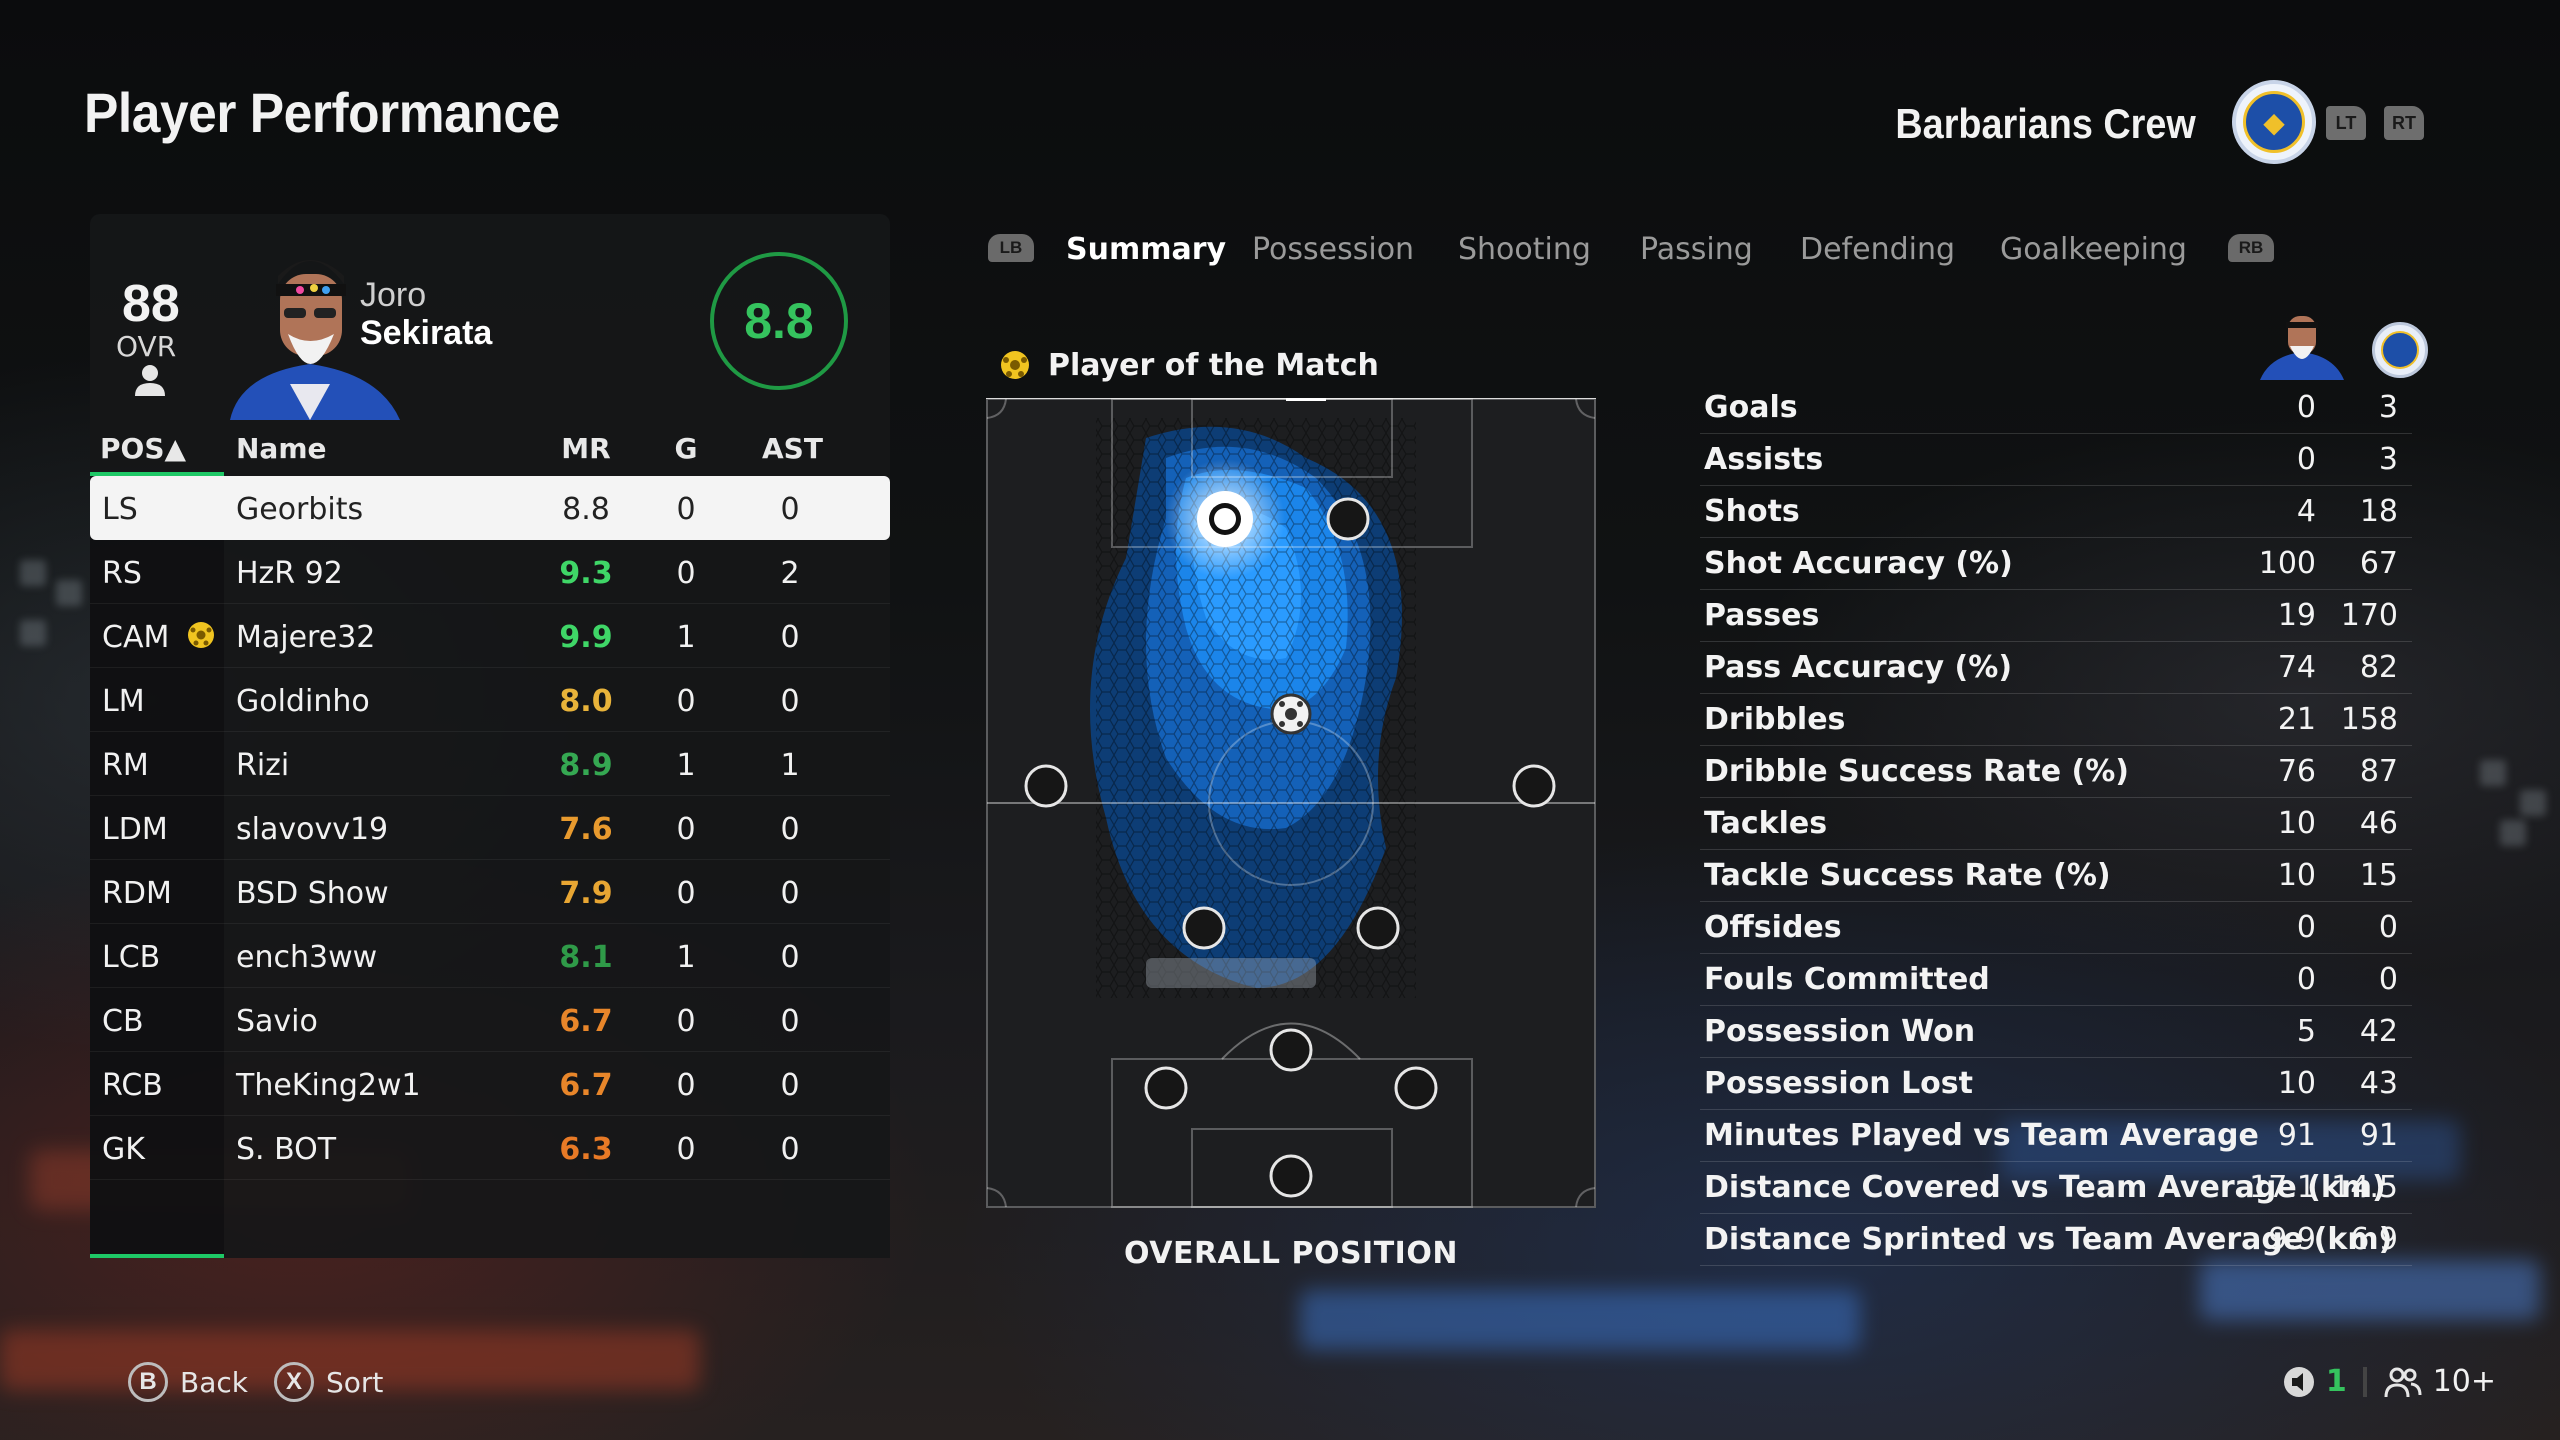 The image size is (2560, 1440). Describe the element at coordinates (135, 829) in the screenshot. I see `row-position: LDM` at that location.